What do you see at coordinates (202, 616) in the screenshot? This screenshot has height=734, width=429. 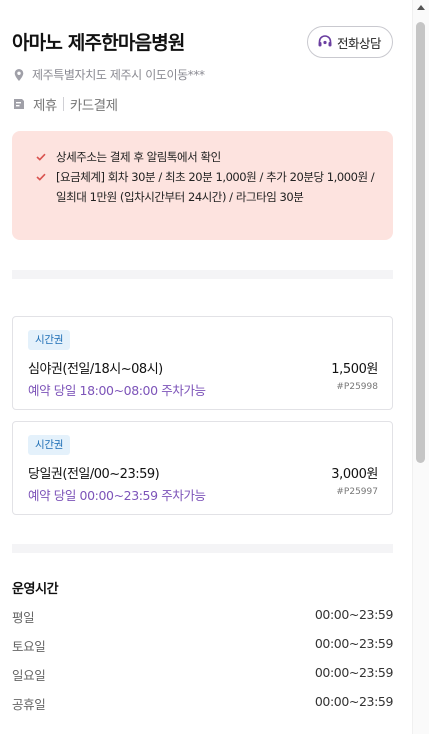 I see `hours-row: 평일 00:00~23:59` at bounding box center [202, 616].